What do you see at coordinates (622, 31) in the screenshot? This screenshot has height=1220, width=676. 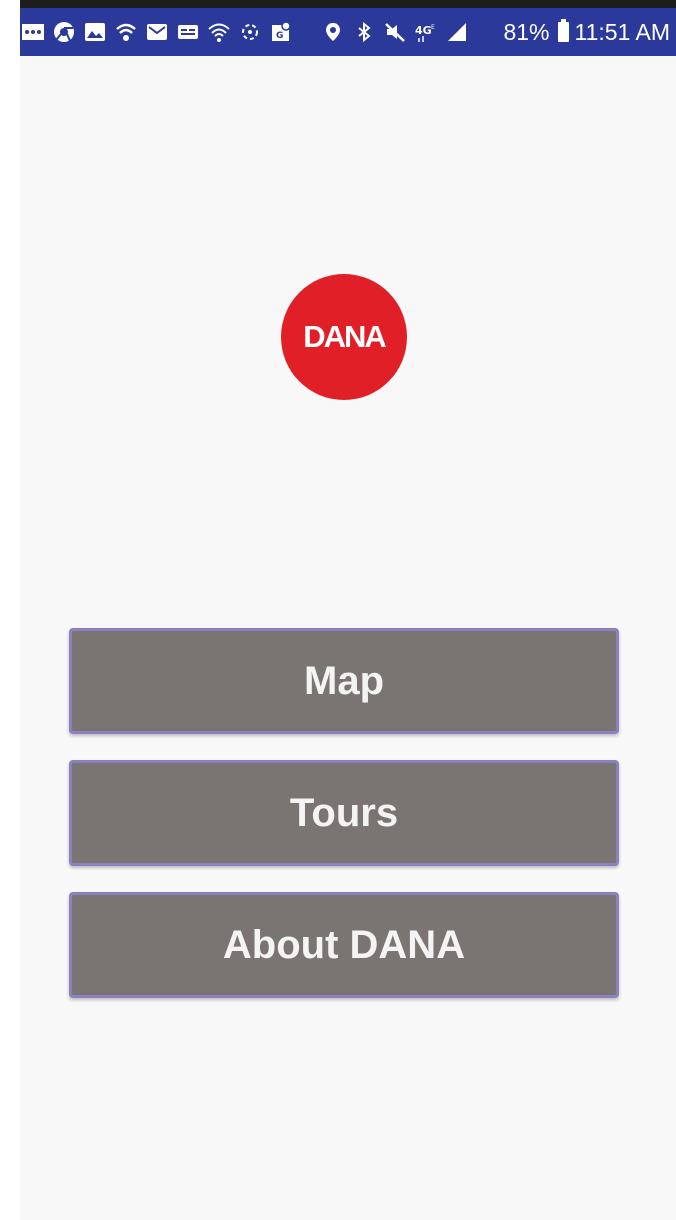 I see `clock: 11:51 AM` at bounding box center [622, 31].